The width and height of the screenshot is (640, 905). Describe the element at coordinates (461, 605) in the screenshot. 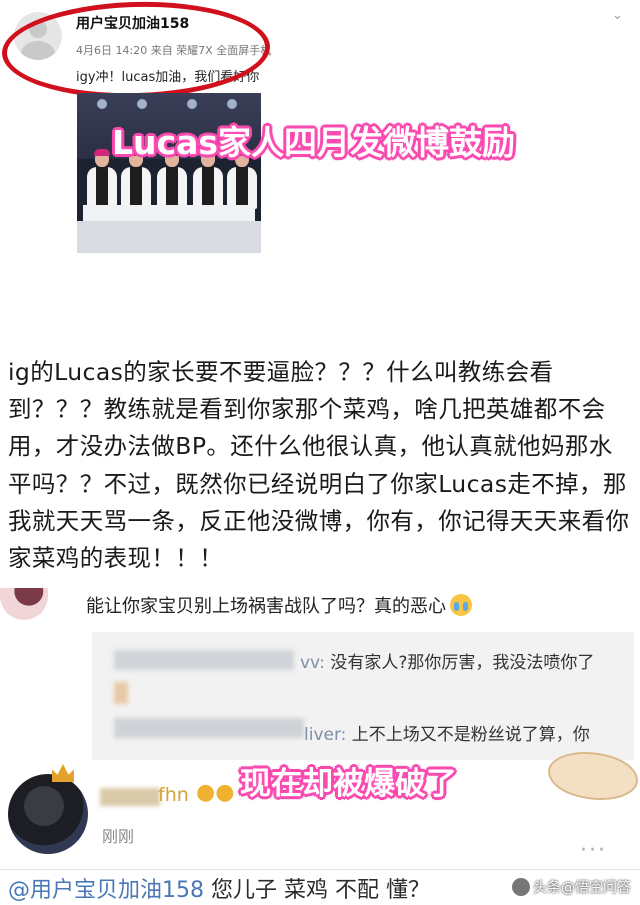

I see `crying-emoji-icon` at that location.